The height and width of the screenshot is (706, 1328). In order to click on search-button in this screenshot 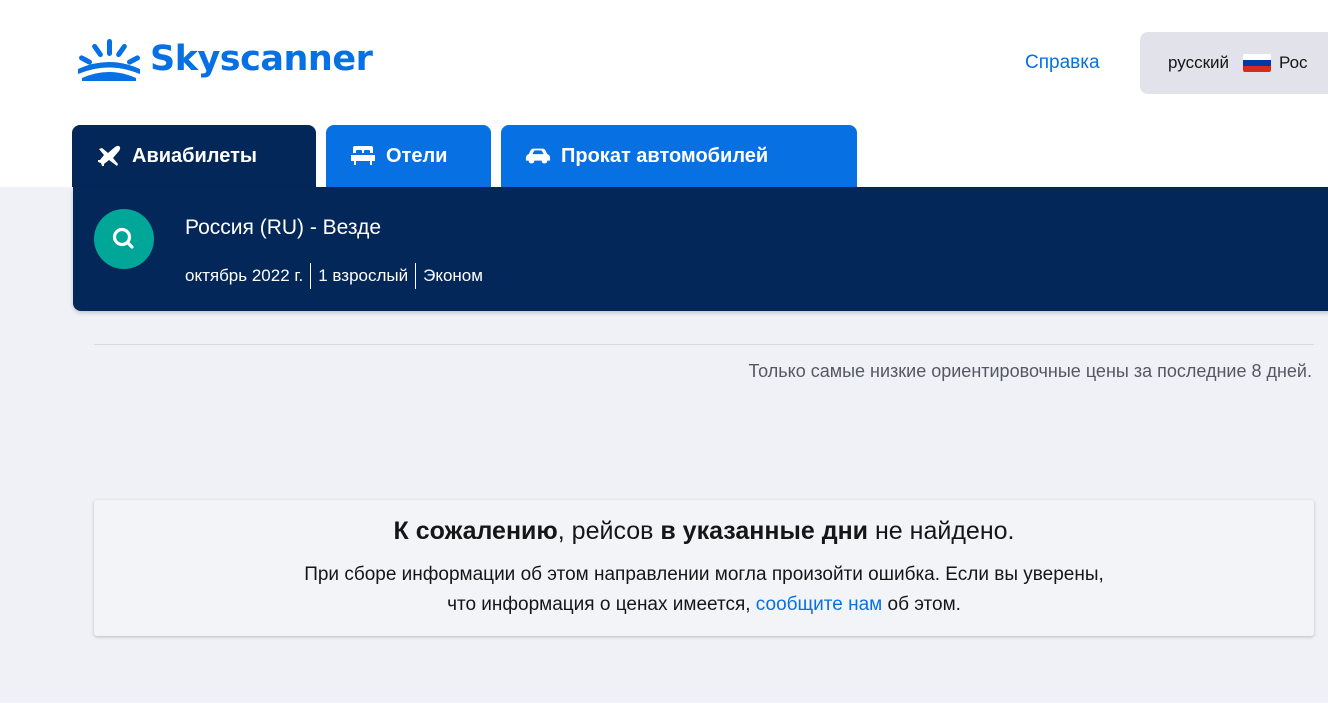, I will do `click(124, 239)`.